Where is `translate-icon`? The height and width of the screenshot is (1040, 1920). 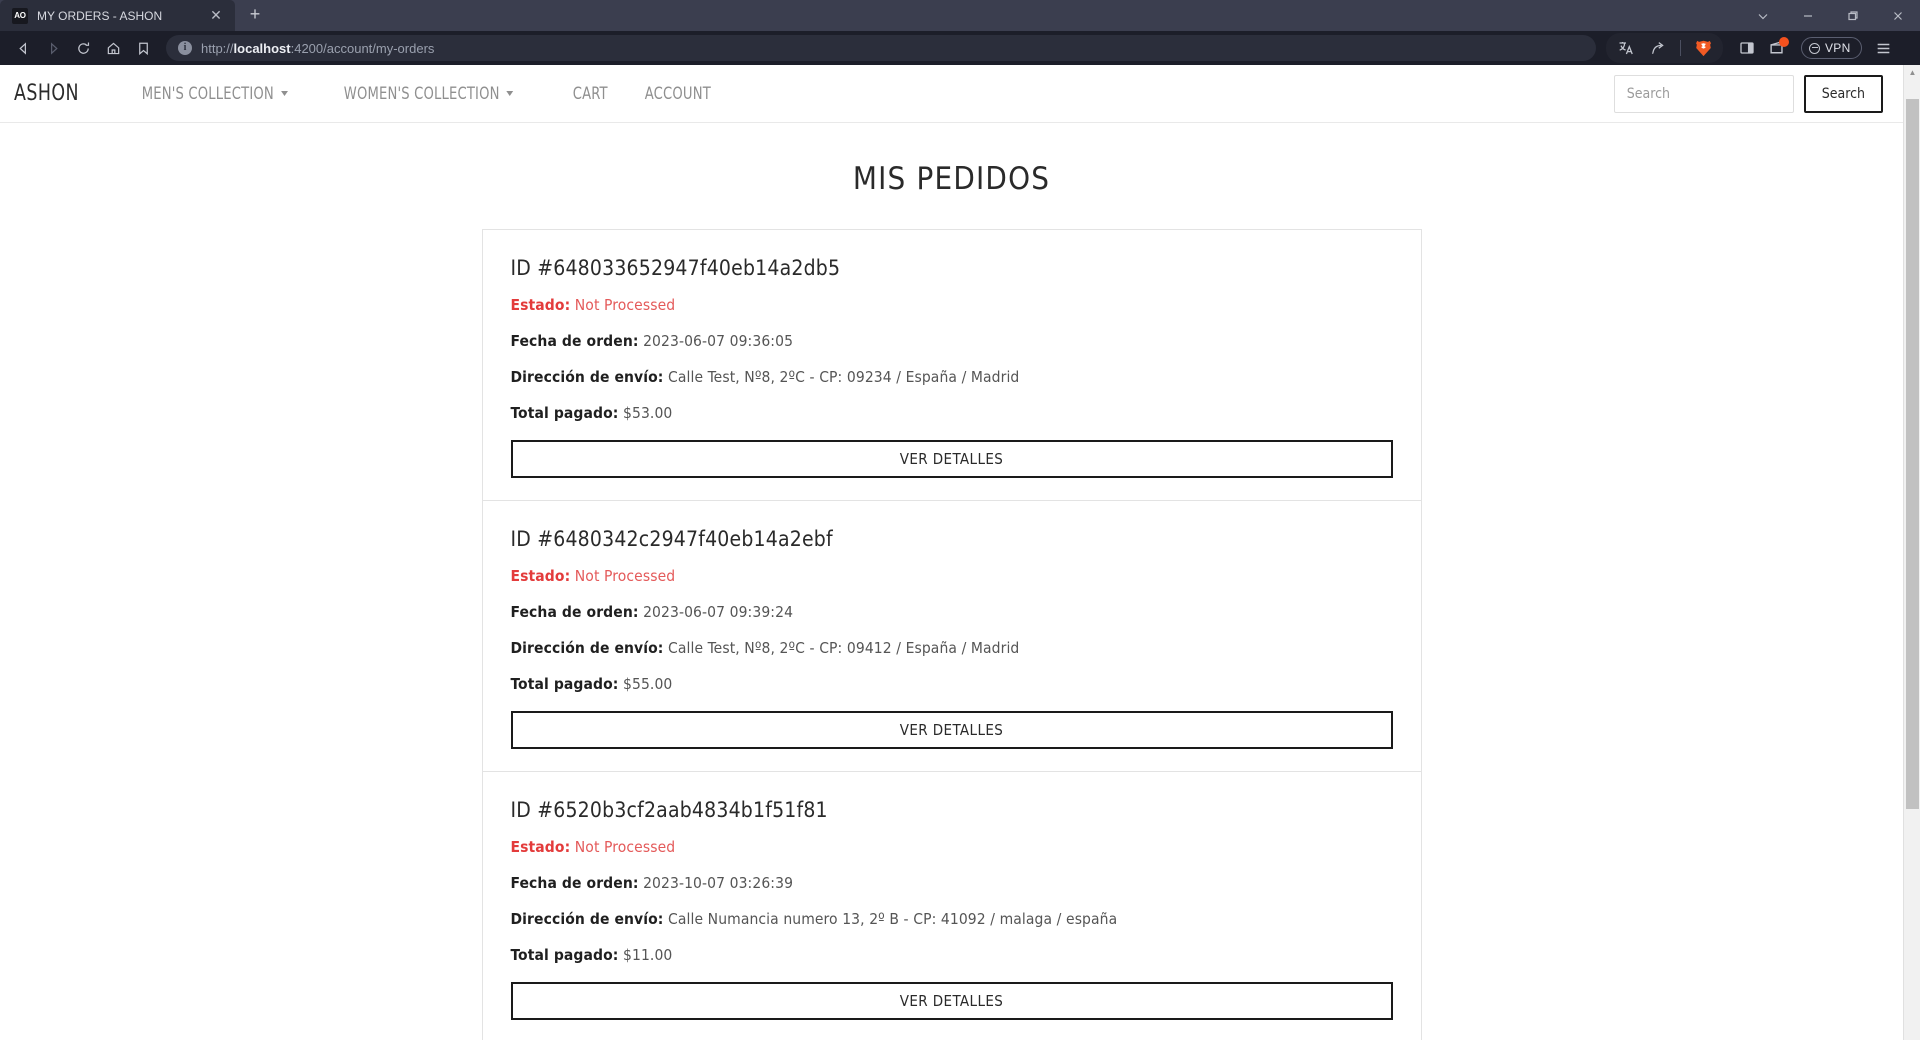
translate-icon is located at coordinates (1626, 48).